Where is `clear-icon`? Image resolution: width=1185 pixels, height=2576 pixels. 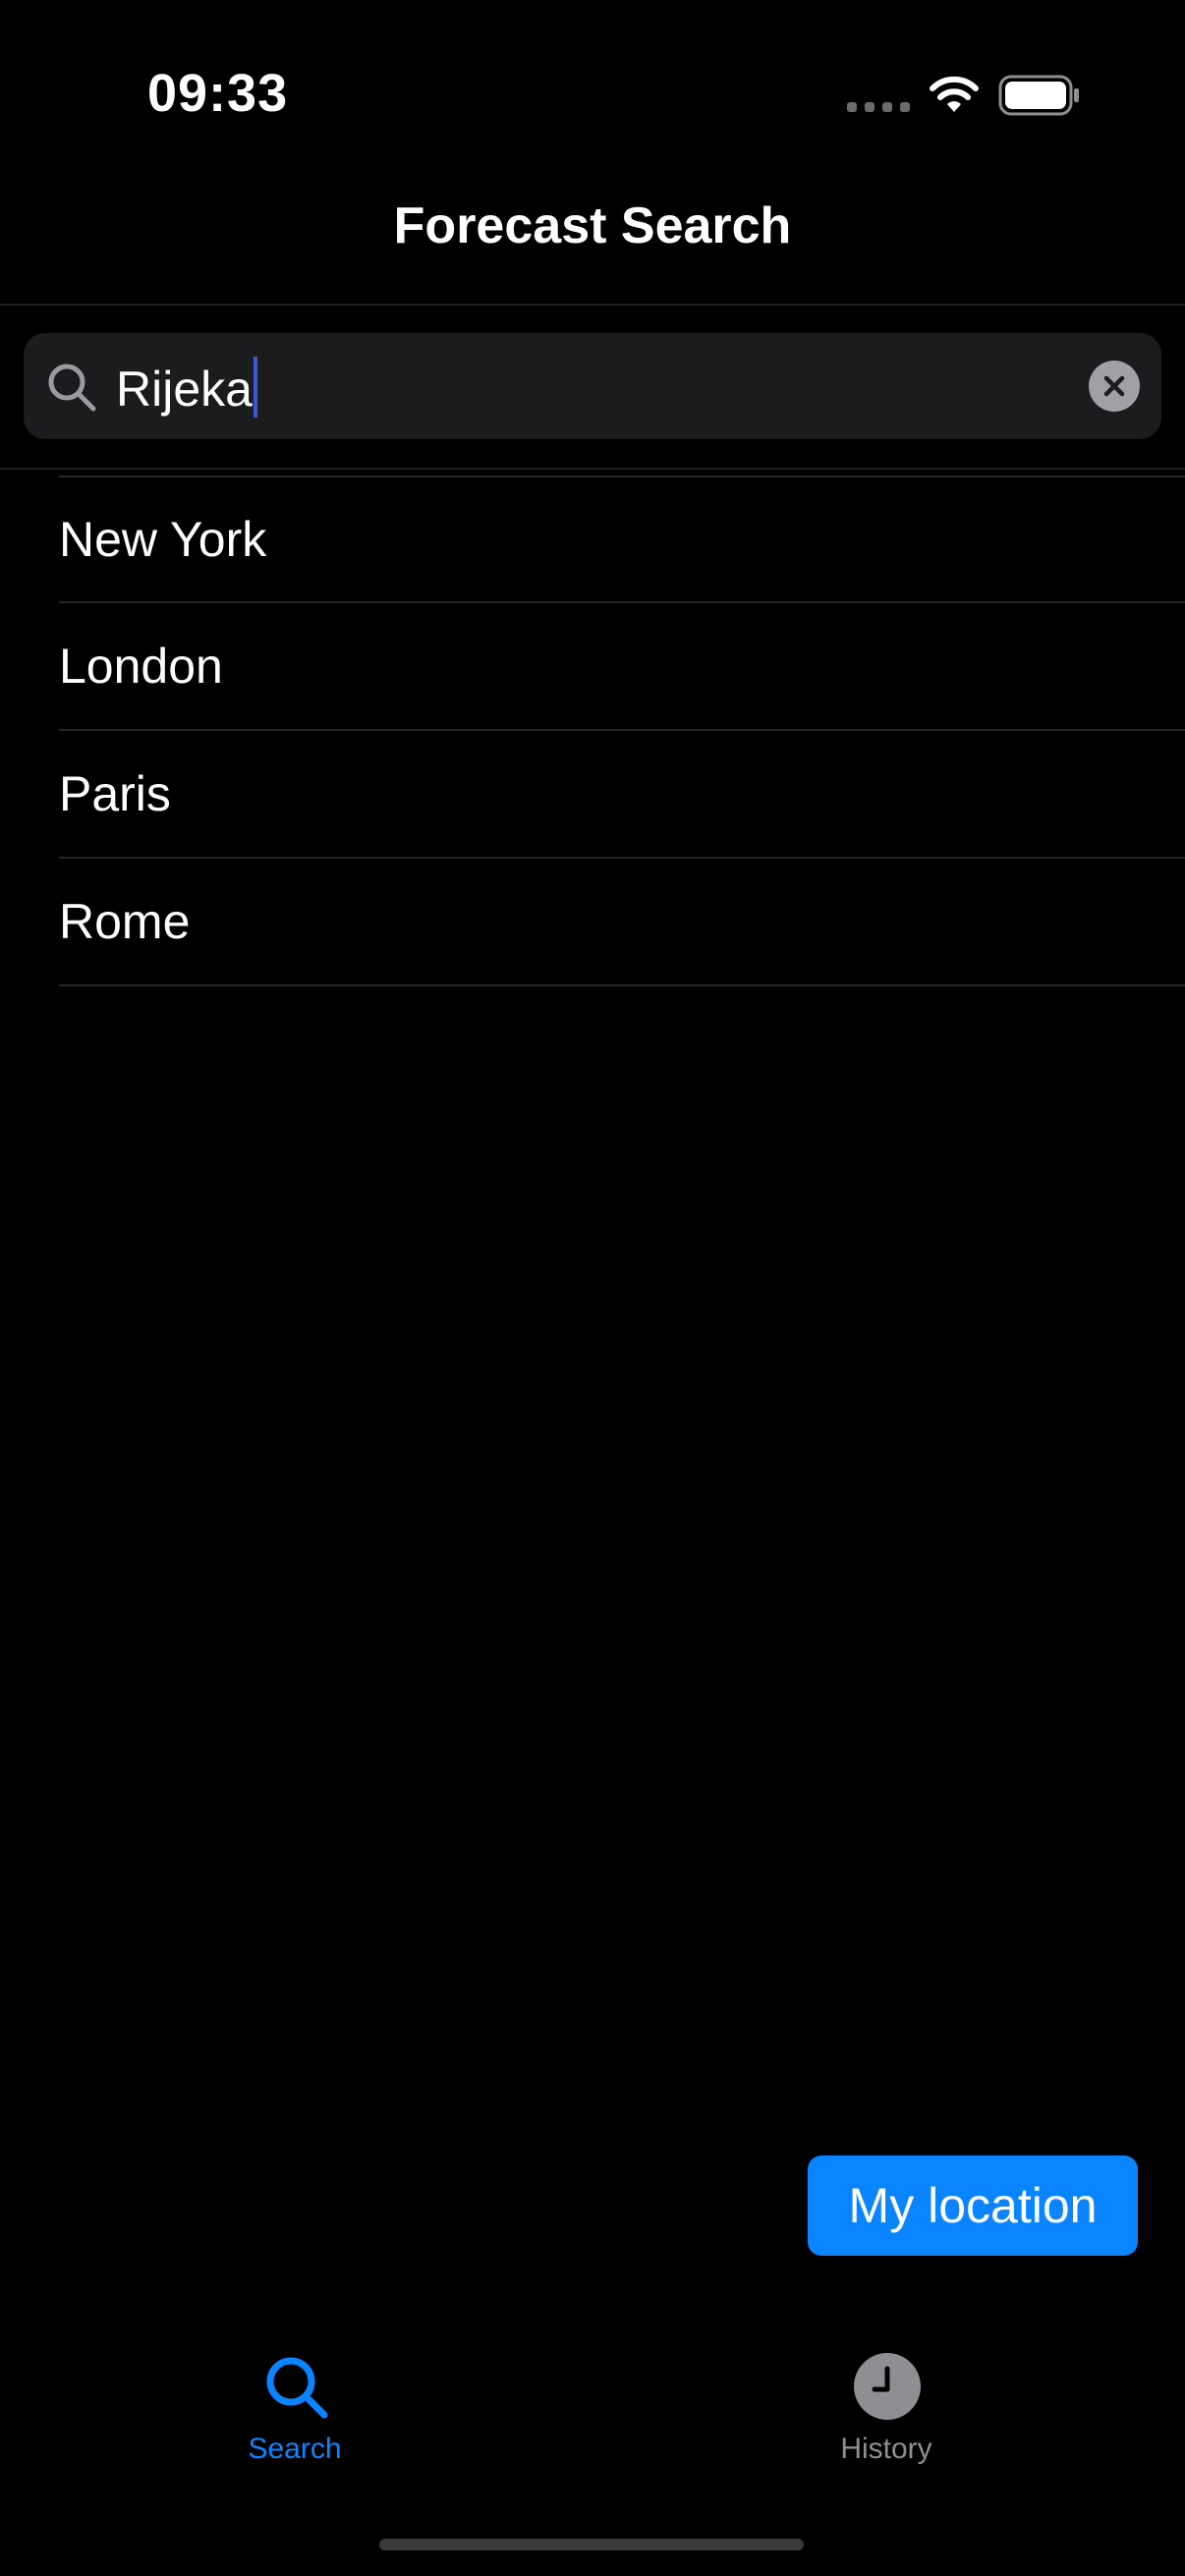
clear-icon is located at coordinates (1115, 386).